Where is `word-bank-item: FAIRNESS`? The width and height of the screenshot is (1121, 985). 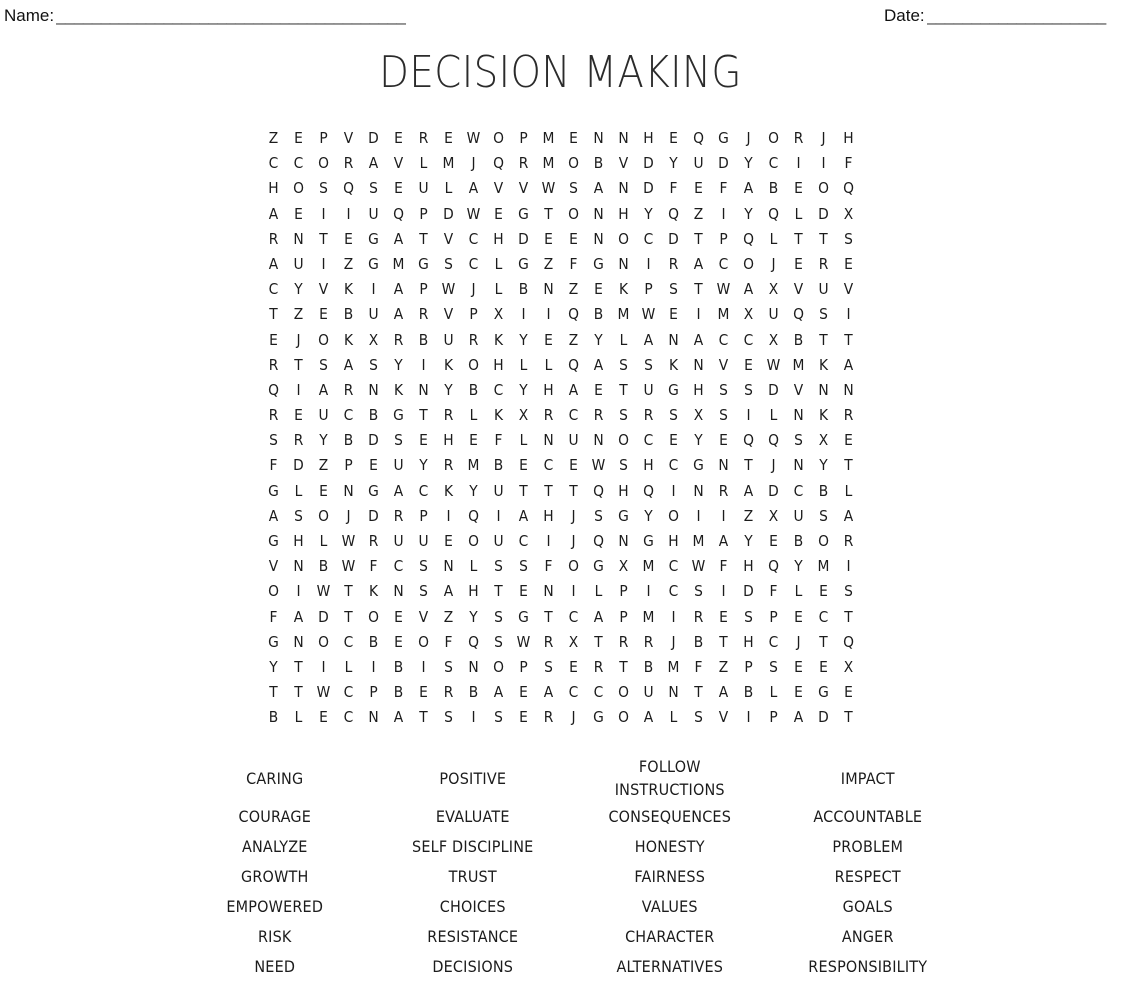
word-bank-item: FAIRNESS is located at coordinates (670, 876).